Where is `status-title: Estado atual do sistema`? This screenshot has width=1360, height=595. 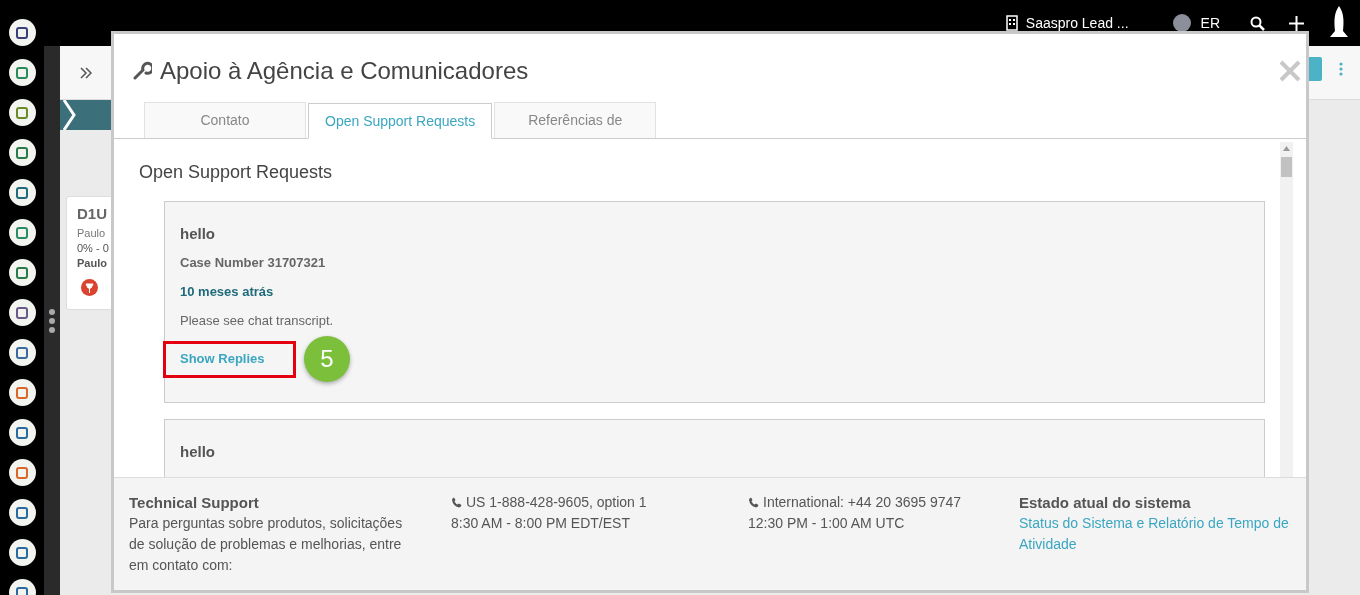 status-title: Estado atual do sistema is located at coordinates (1105, 503).